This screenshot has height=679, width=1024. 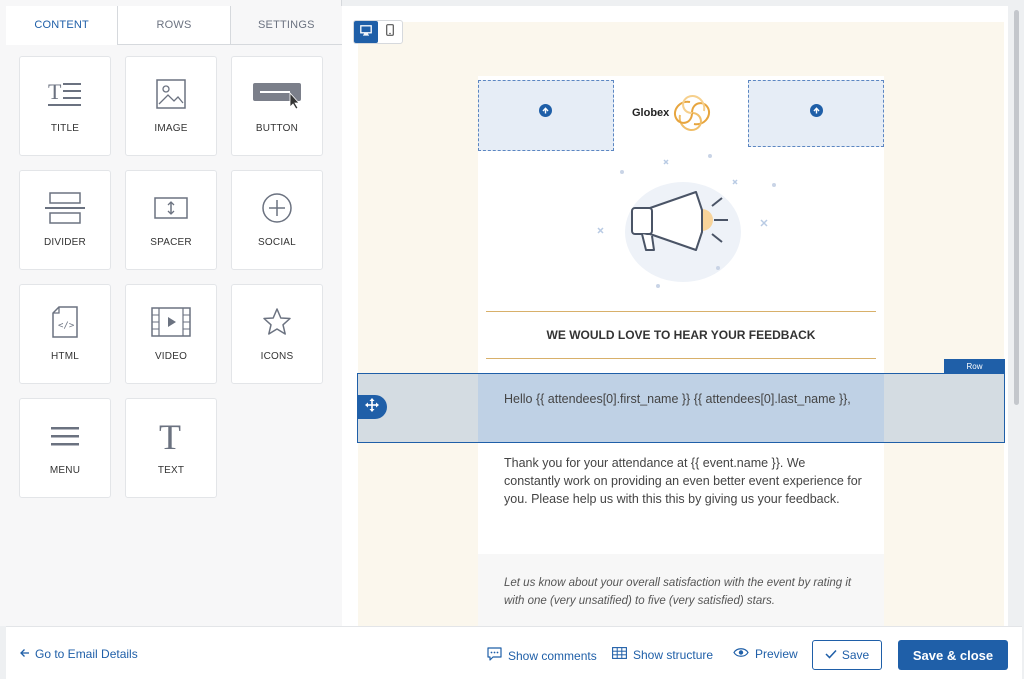 I want to click on block-title: T TITLE, so click(x=65, y=106).